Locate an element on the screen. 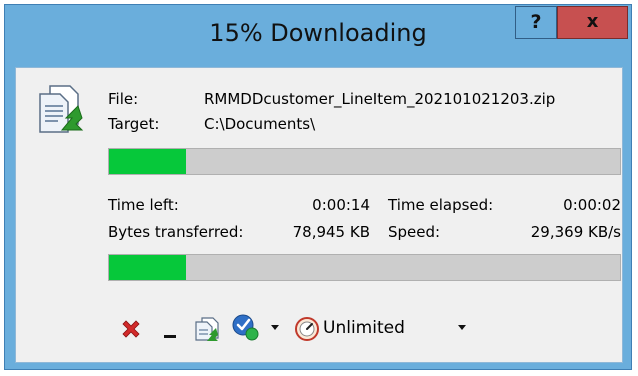 The height and width of the screenshot is (376, 638). close-button: x is located at coordinates (592, 22).